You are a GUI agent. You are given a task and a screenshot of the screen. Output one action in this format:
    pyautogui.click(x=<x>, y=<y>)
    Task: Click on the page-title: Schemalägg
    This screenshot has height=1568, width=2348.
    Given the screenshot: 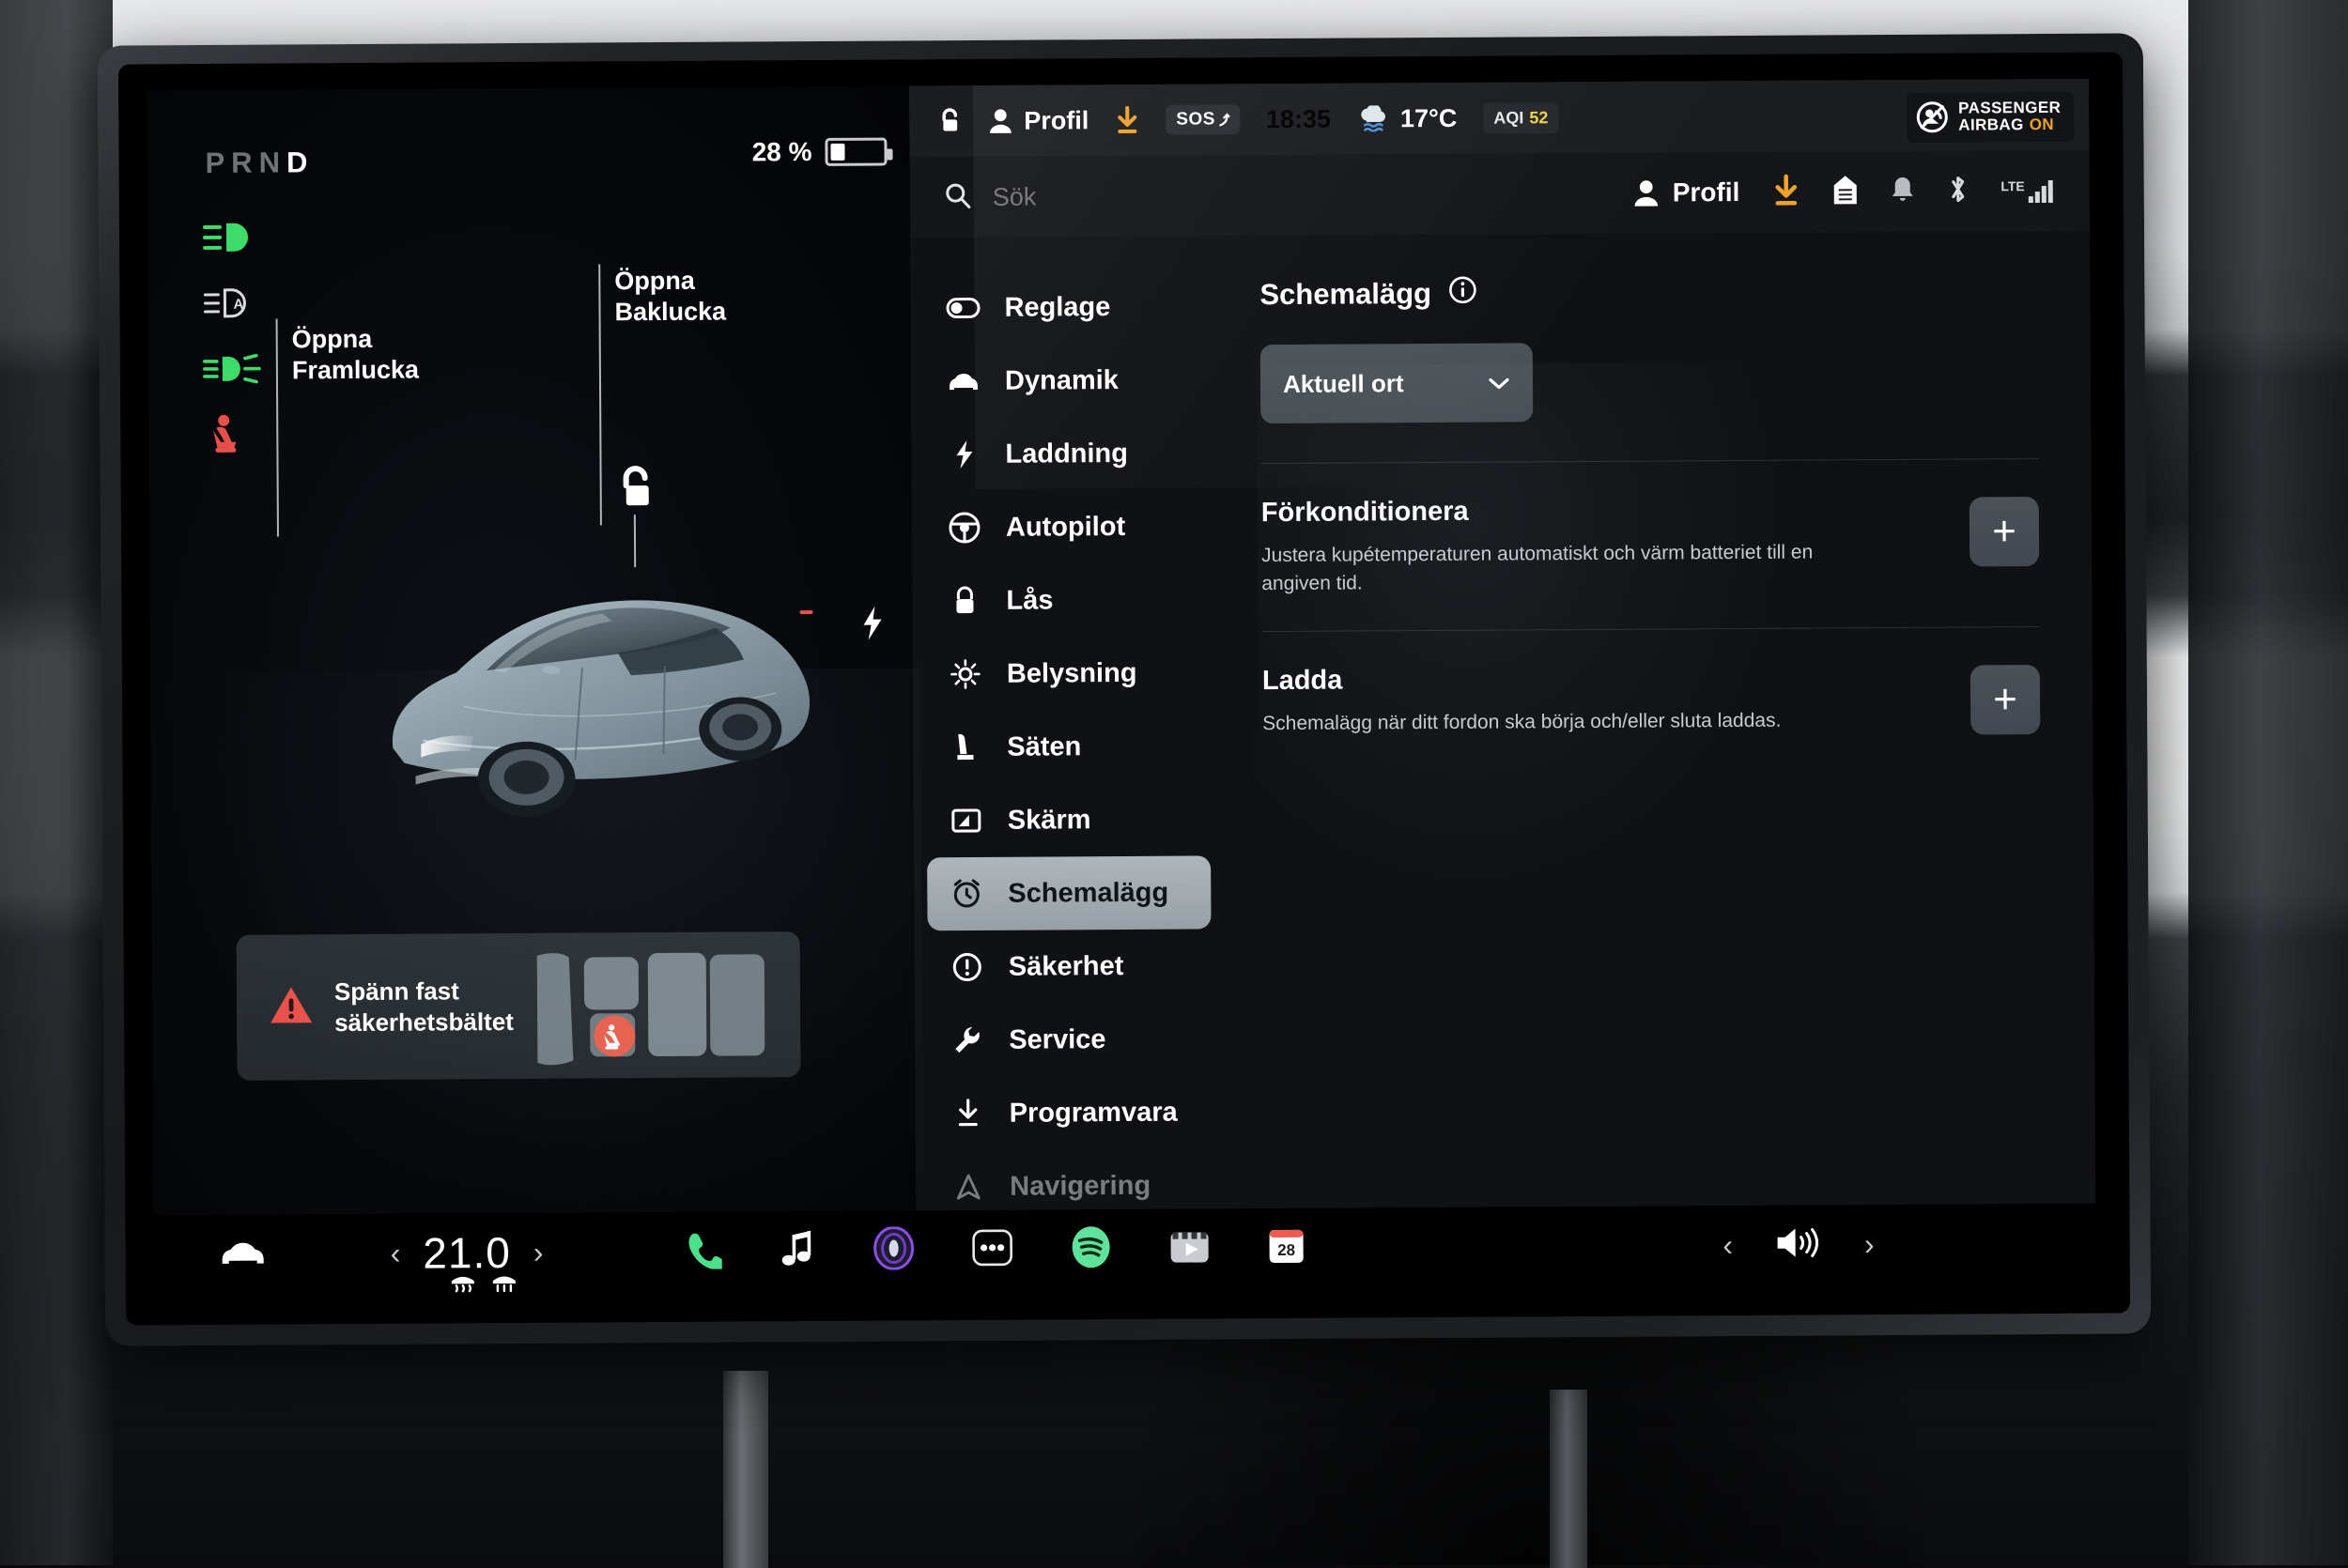 What is the action you would take?
    pyautogui.click(x=1345, y=295)
    